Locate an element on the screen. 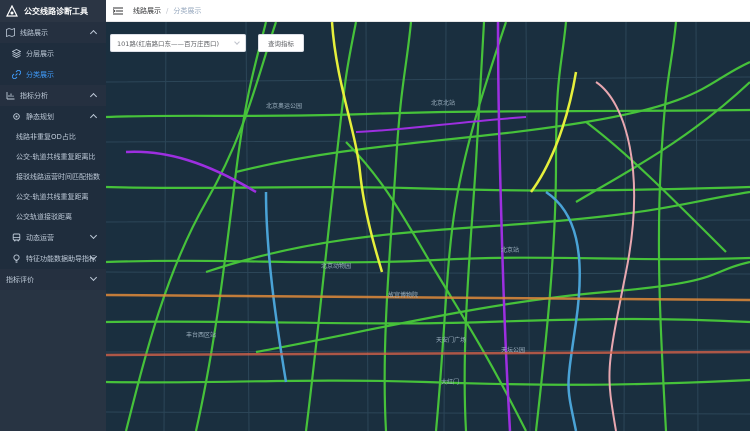  menu-item-classified: 分类展示 is located at coordinates (53, 74).